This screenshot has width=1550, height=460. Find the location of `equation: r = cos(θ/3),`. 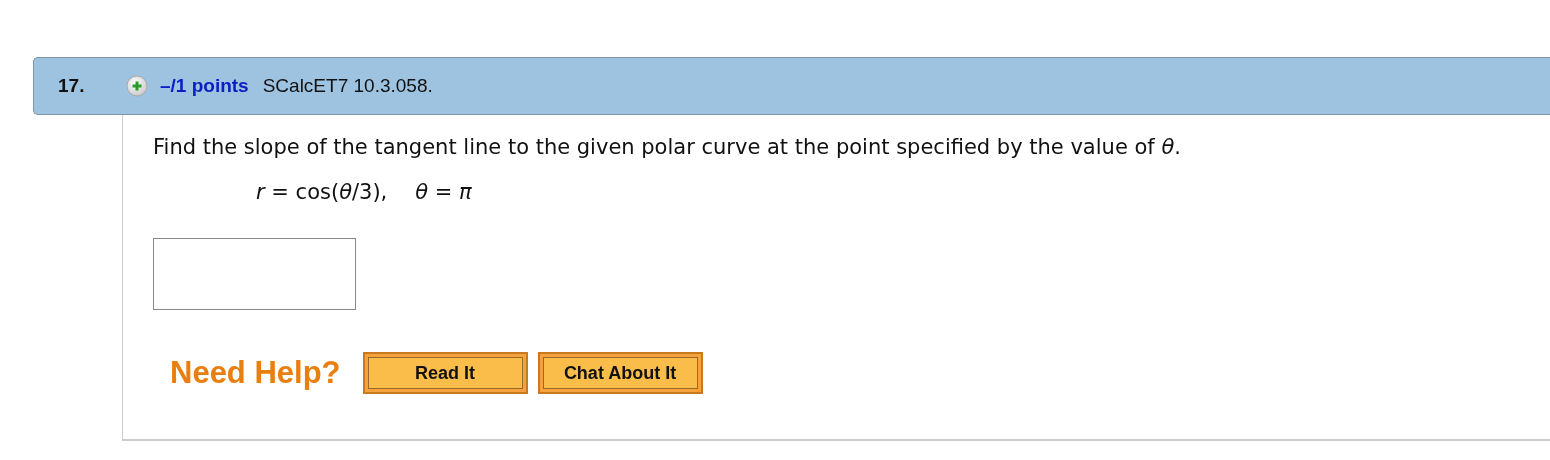

equation: r = cos(θ/3), is located at coordinates (322, 192).